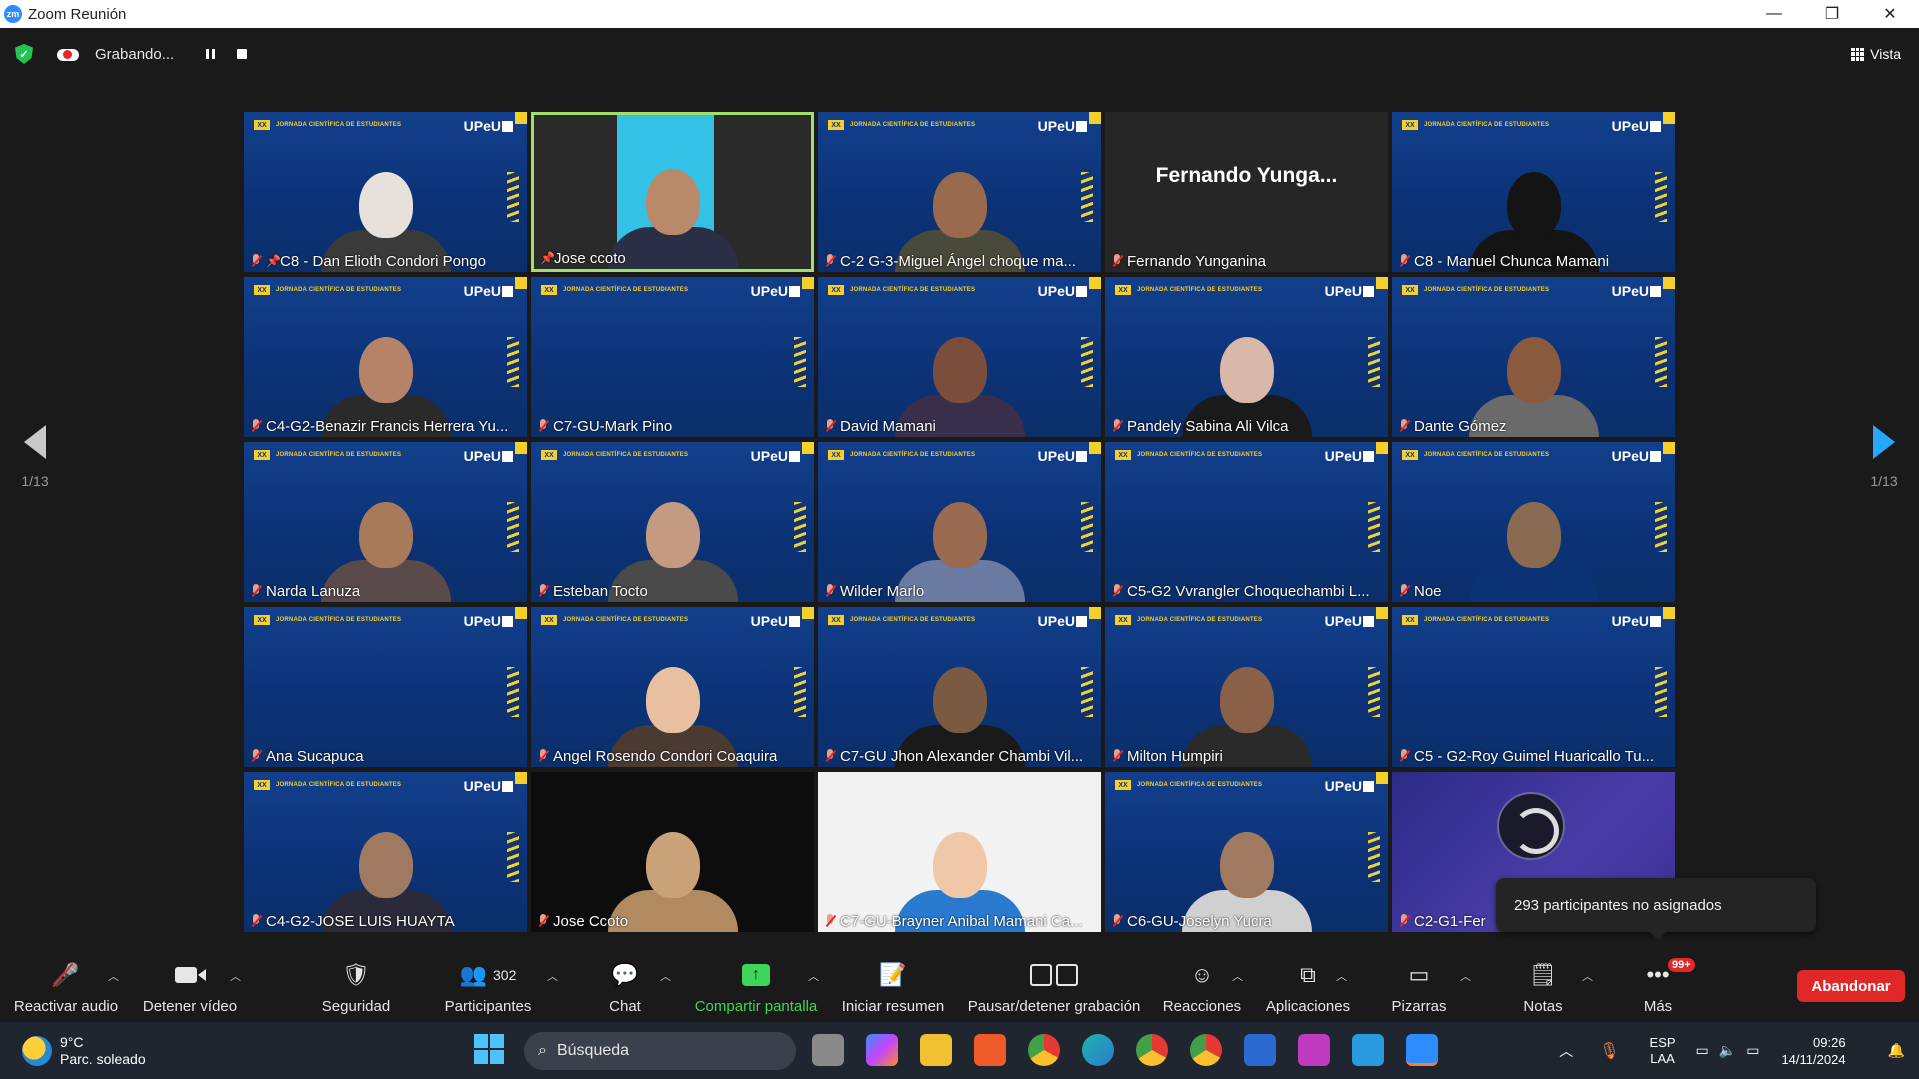  I want to click on search-placeholder: Búsqueda, so click(593, 1050).